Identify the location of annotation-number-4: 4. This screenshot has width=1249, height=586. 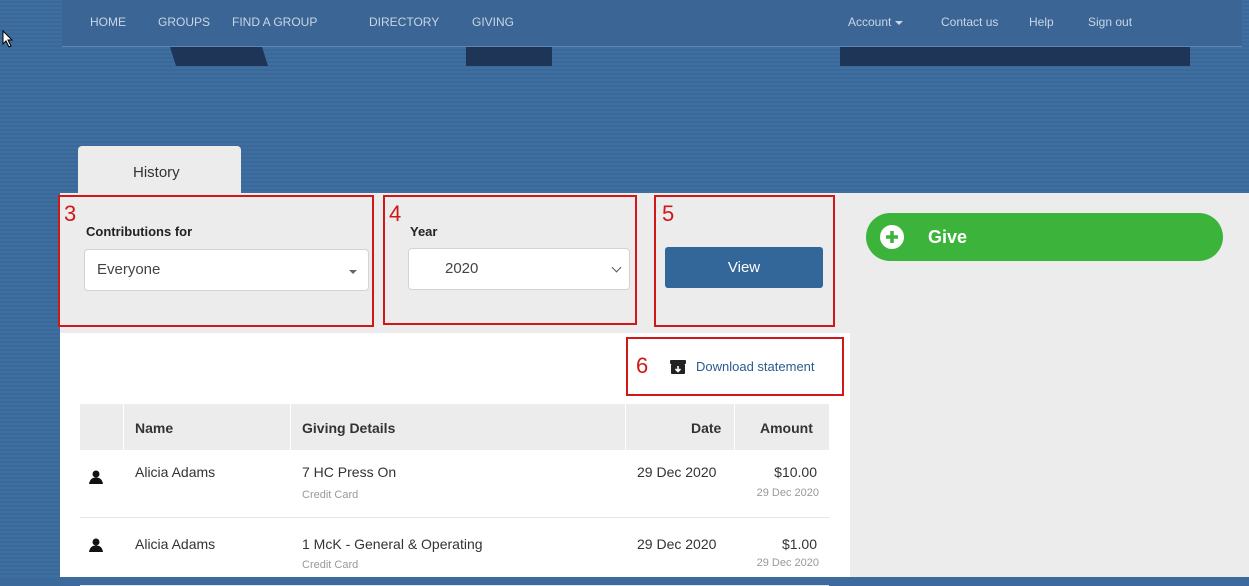
(395, 213).